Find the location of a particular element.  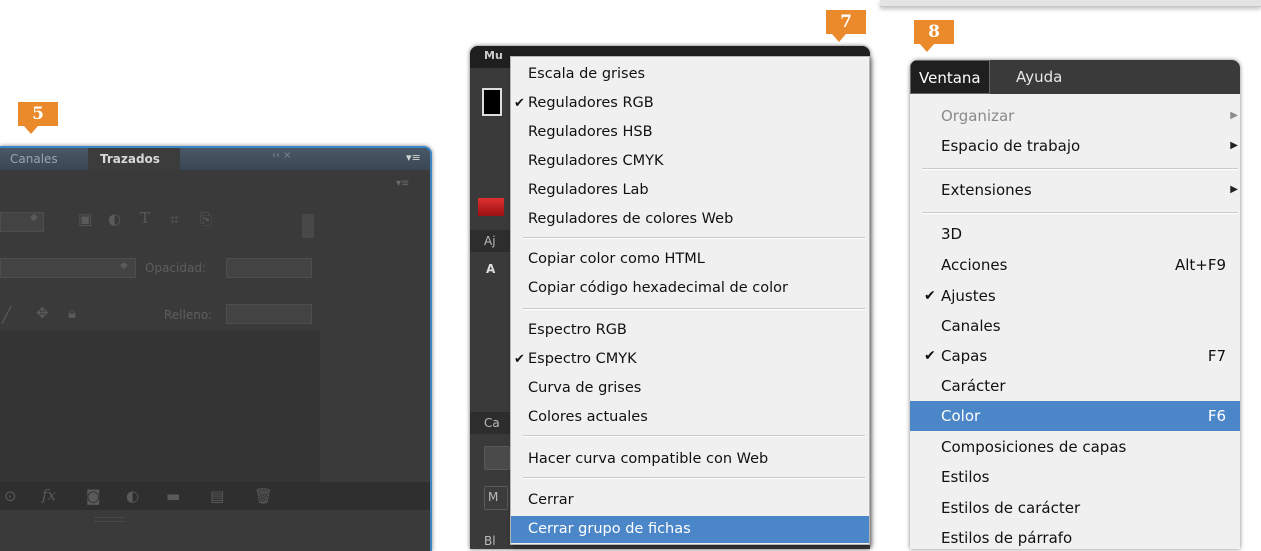

menu-item-curva-web: Hacer curva compatible con Web is located at coordinates (690, 459).